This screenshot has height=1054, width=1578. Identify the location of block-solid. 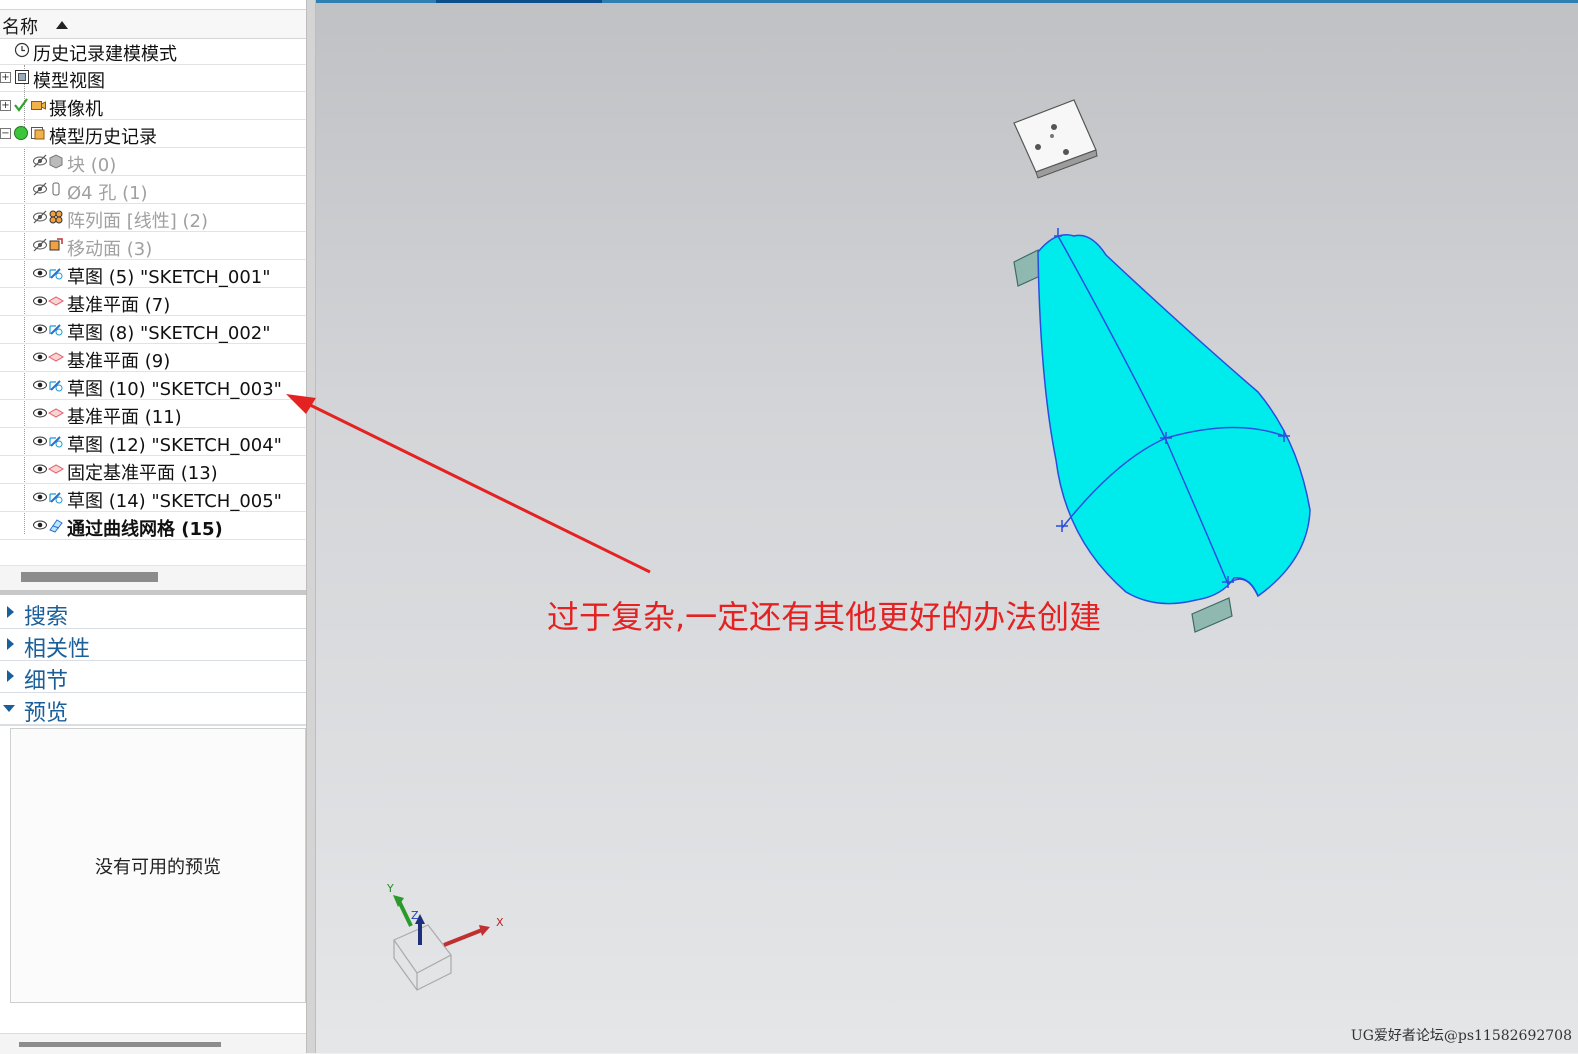
(1055, 139).